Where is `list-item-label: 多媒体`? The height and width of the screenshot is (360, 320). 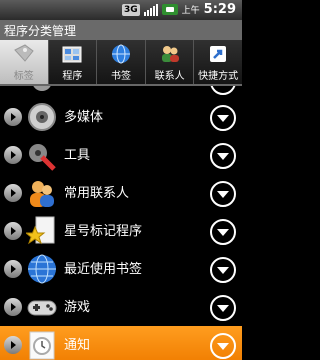 list-item-label: 多媒体 is located at coordinates (84, 117).